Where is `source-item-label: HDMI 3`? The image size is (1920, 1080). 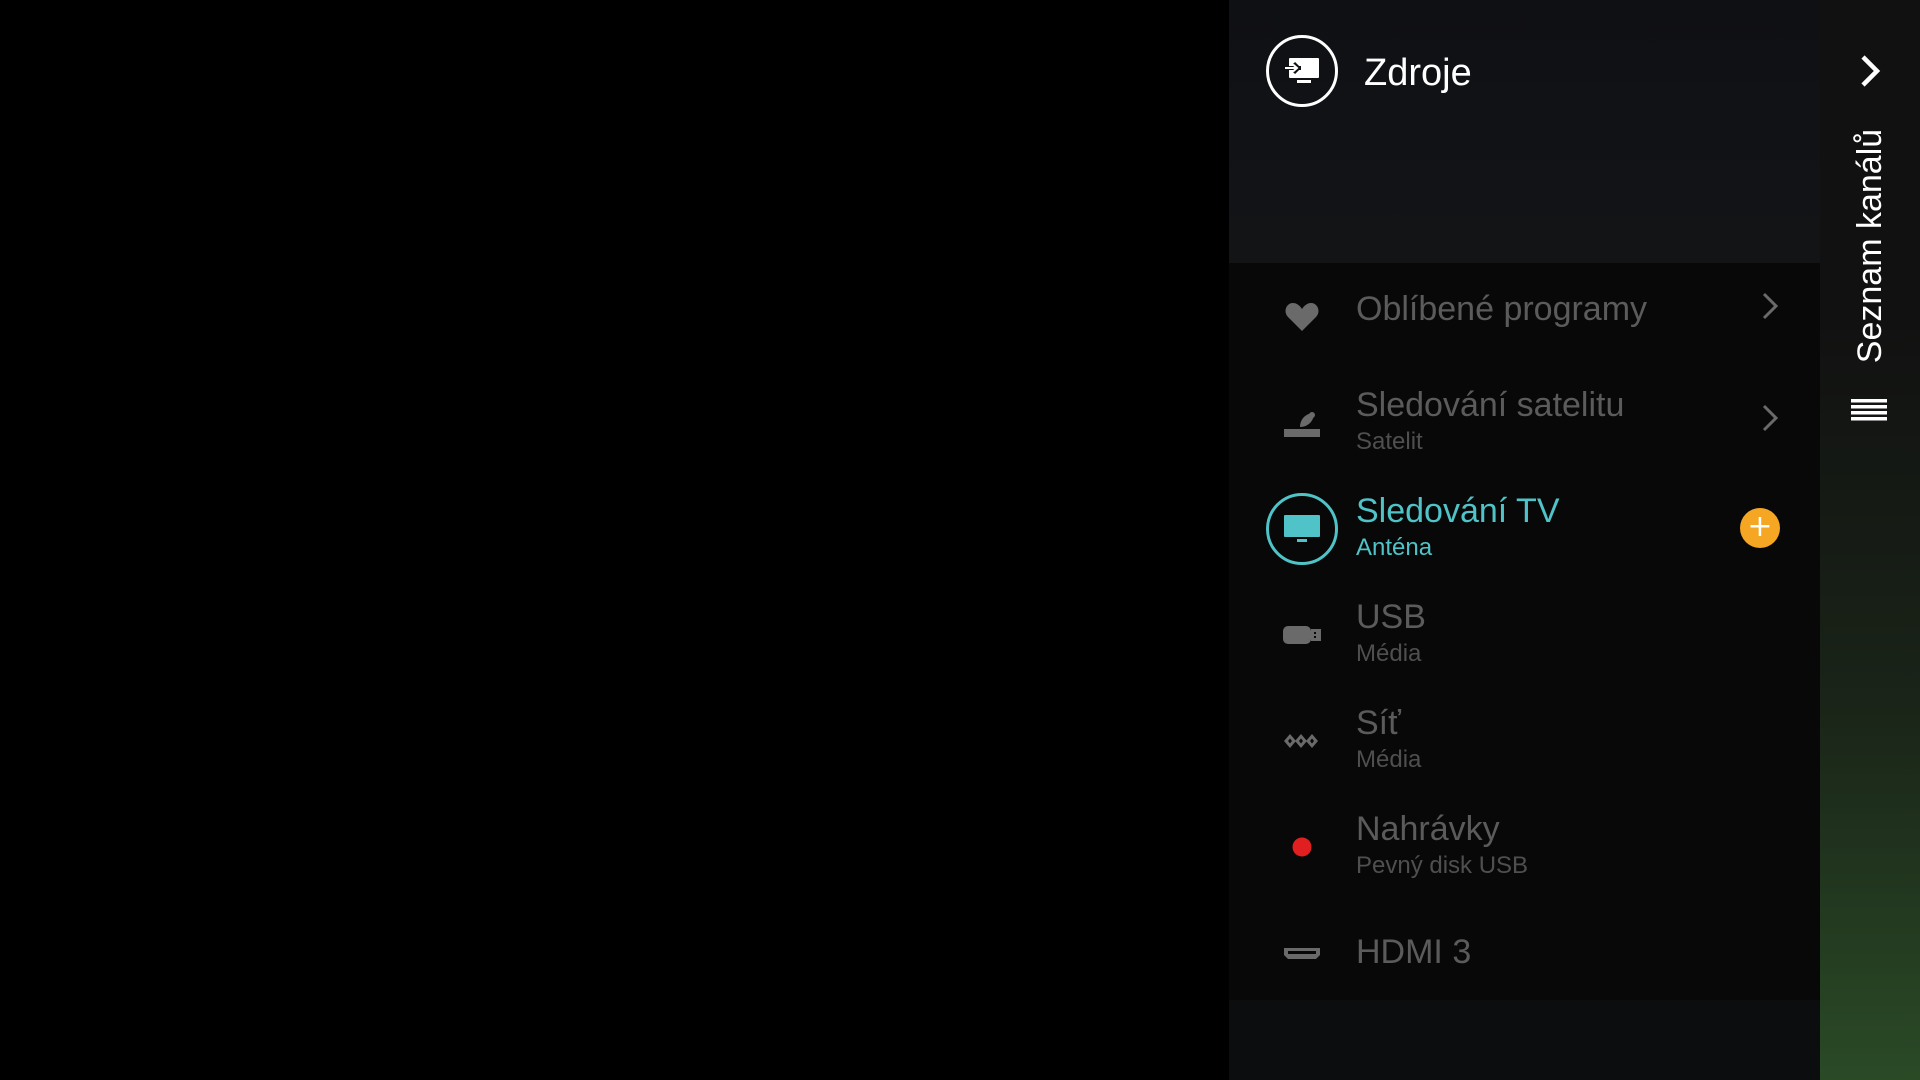 source-item-label: HDMI 3 is located at coordinates (1414, 952).